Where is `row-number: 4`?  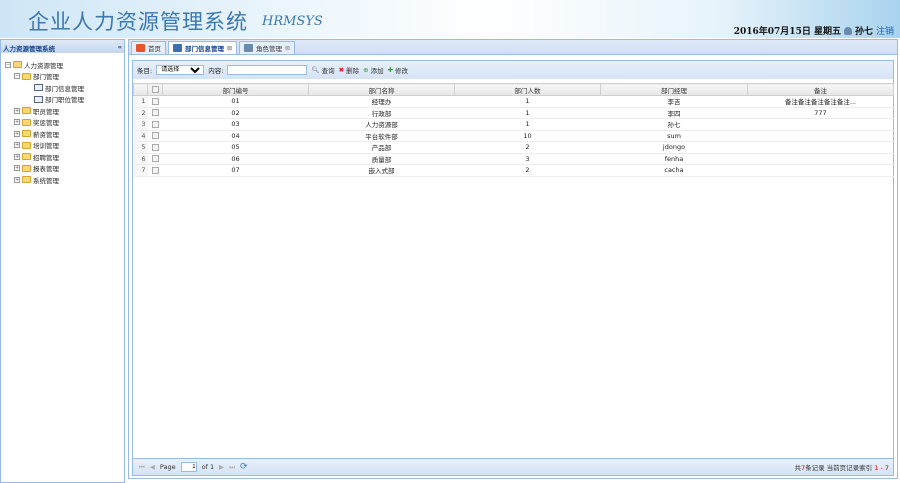 row-number: 4 is located at coordinates (140, 136).